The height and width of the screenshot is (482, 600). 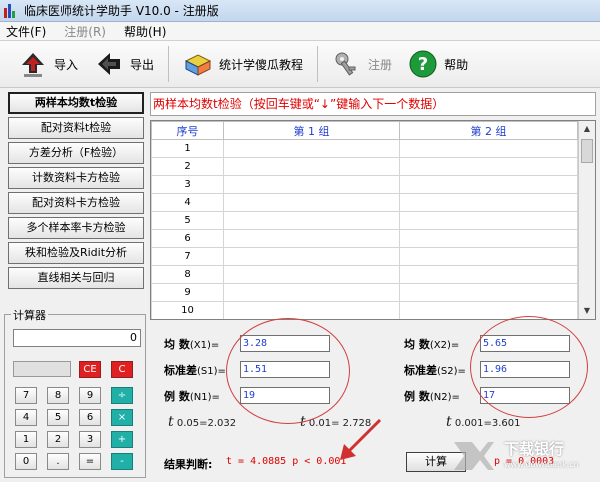 I want to click on method-paired-chi-square: 配对资料卡方检验, so click(x=76, y=203).